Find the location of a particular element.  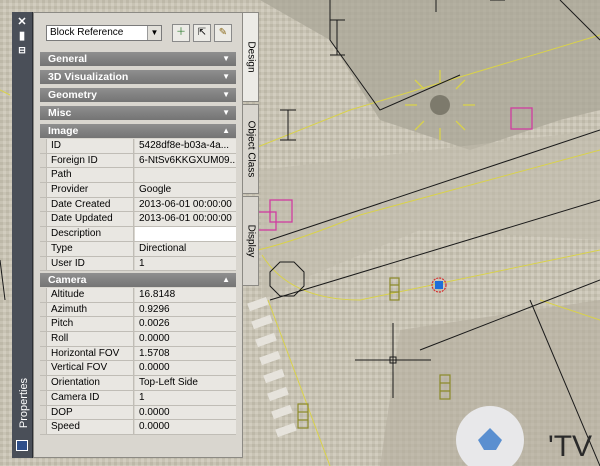

property-row: Pitch 0.0026 is located at coordinates (138, 325).